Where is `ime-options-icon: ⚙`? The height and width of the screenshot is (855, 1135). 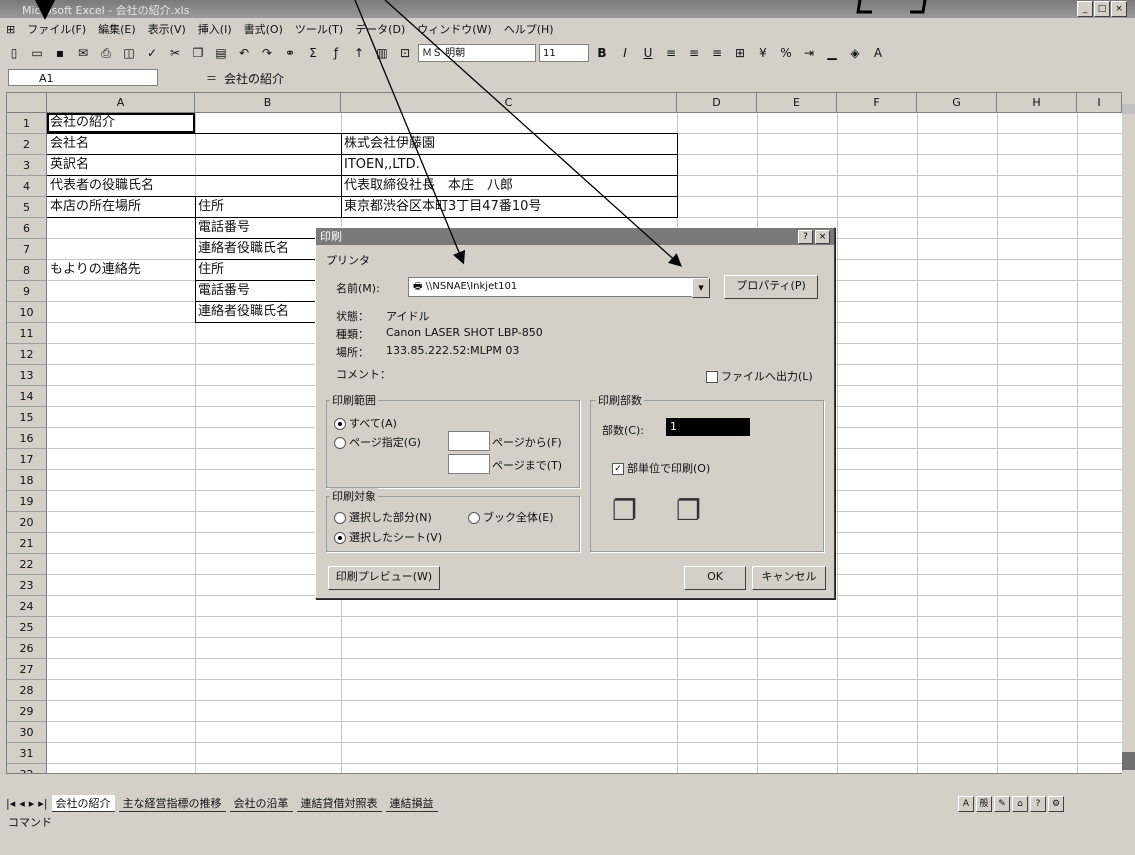 ime-options-icon: ⚙ is located at coordinates (1056, 804).